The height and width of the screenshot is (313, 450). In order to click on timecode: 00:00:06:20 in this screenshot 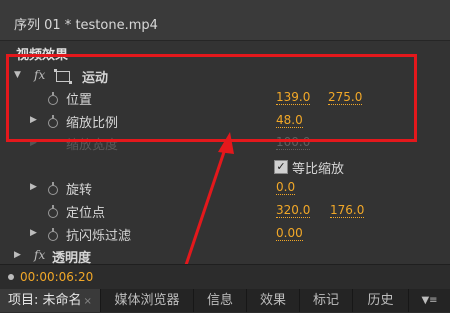, I will do `click(56, 277)`.